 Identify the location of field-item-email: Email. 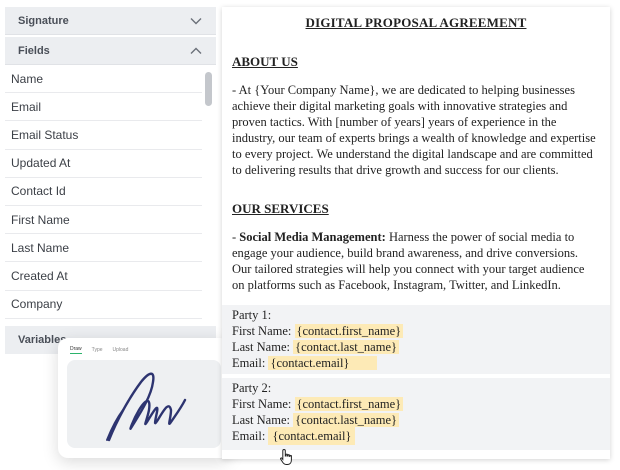
(103, 107).